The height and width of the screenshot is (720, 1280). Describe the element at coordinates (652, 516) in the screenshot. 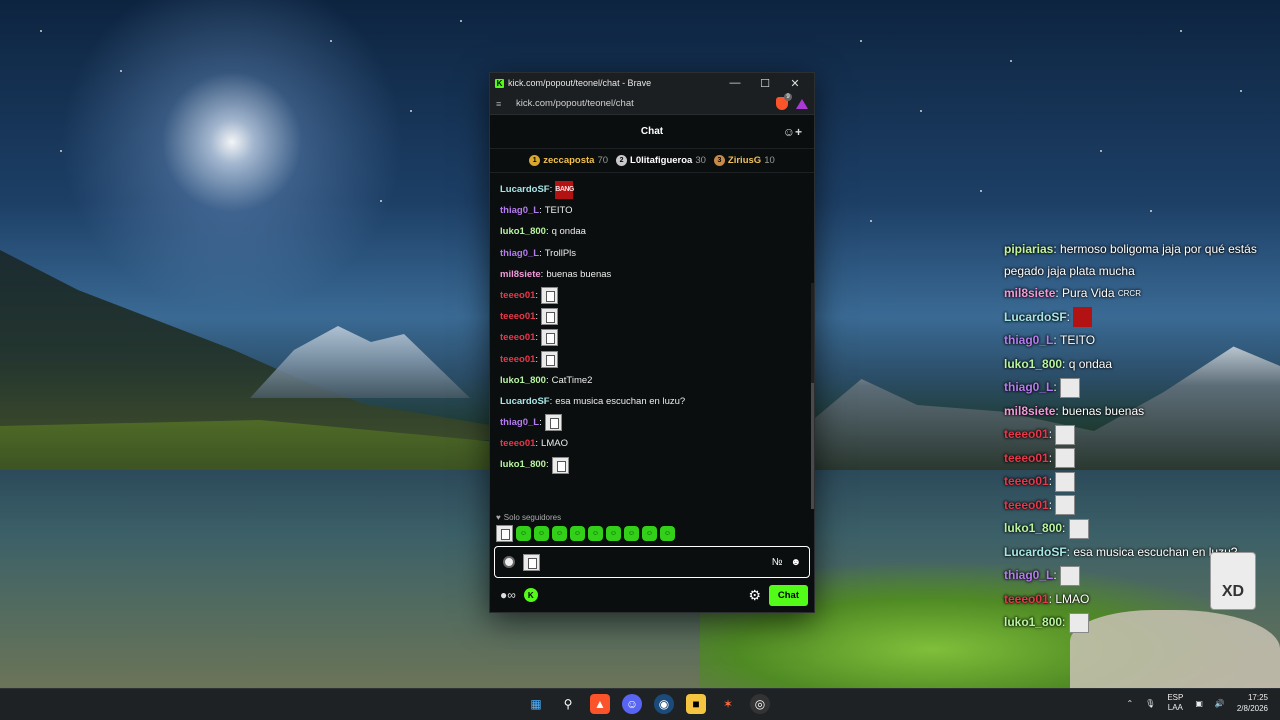

I see `followers-only-notice: ♥ Solo seguidores` at that location.